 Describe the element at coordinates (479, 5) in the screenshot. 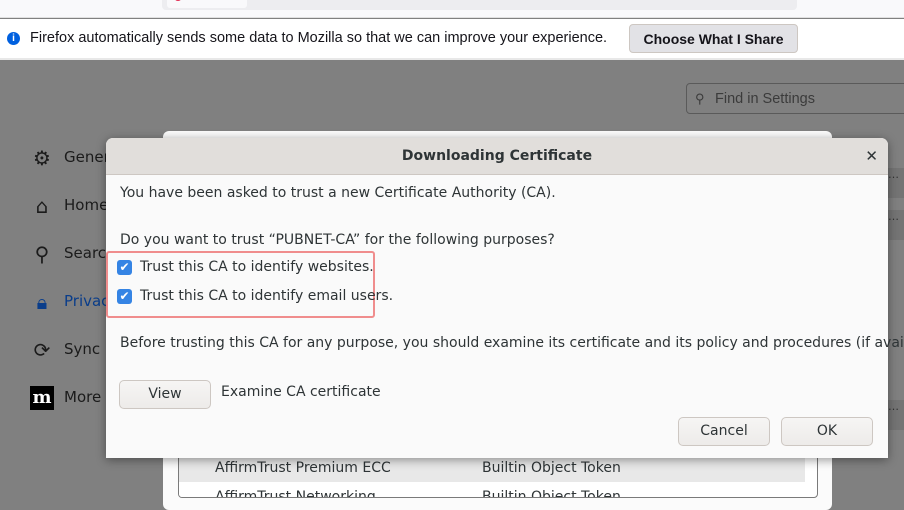

I see `url-bar` at that location.